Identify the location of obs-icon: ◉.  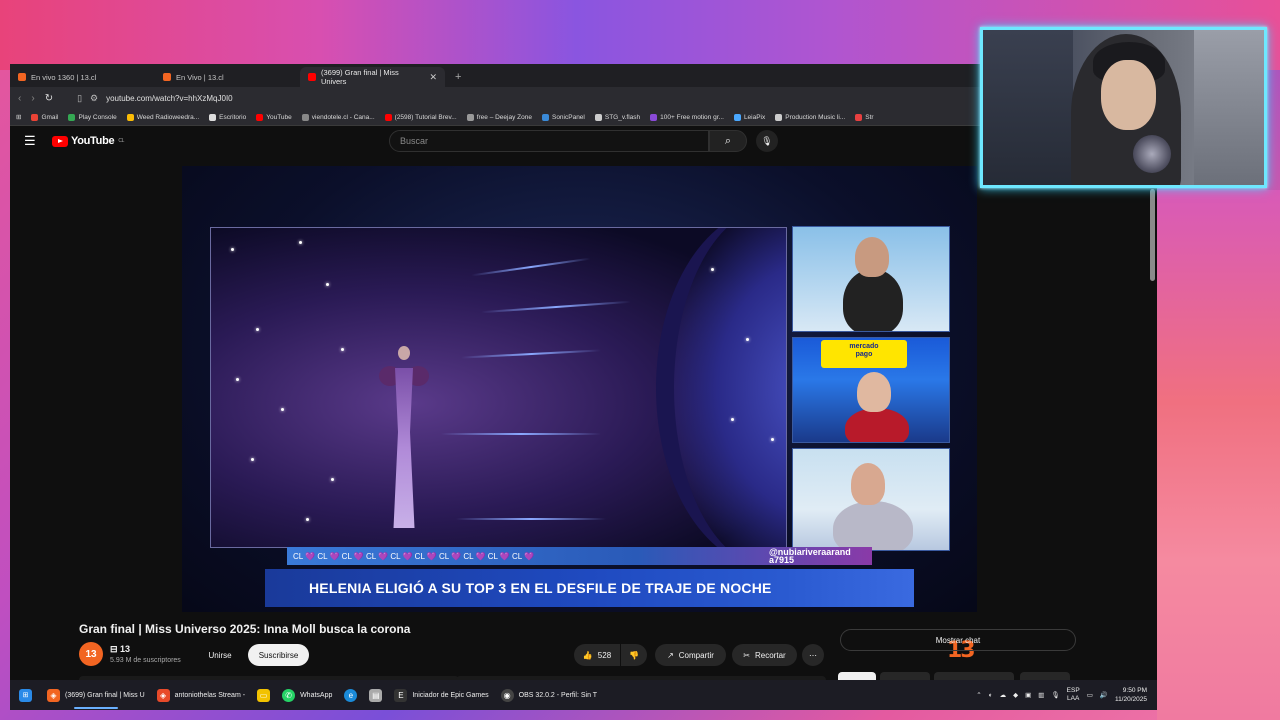
(507, 695).